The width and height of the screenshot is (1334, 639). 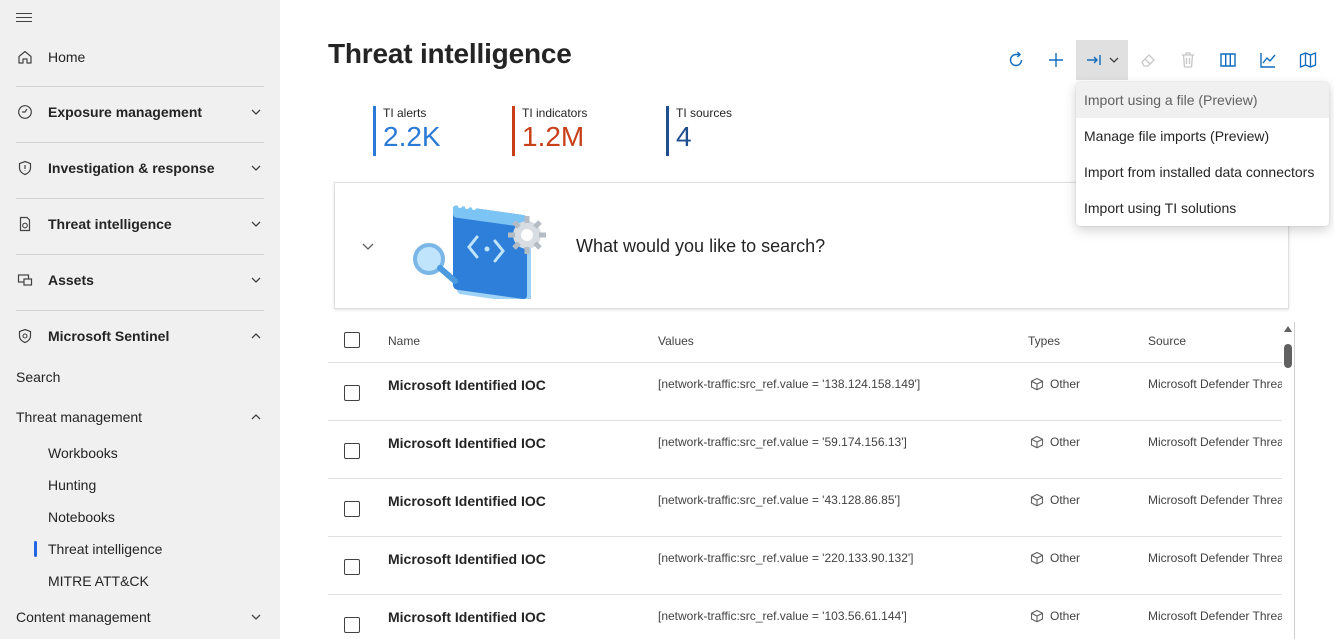 I want to click on nav-label: Workbooks, so click(x=83, y=453).